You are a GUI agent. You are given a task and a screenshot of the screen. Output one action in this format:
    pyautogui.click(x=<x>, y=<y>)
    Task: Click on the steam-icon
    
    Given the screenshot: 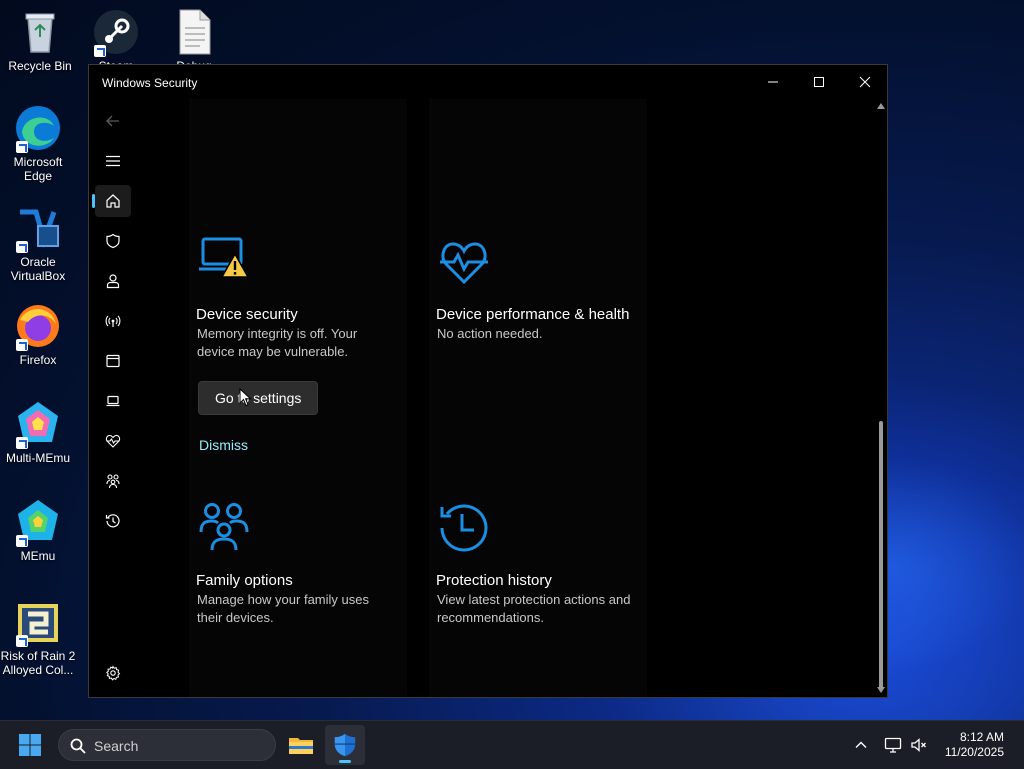 What is the action you would take?
    pyautogui.click(x=116, y=32)
    